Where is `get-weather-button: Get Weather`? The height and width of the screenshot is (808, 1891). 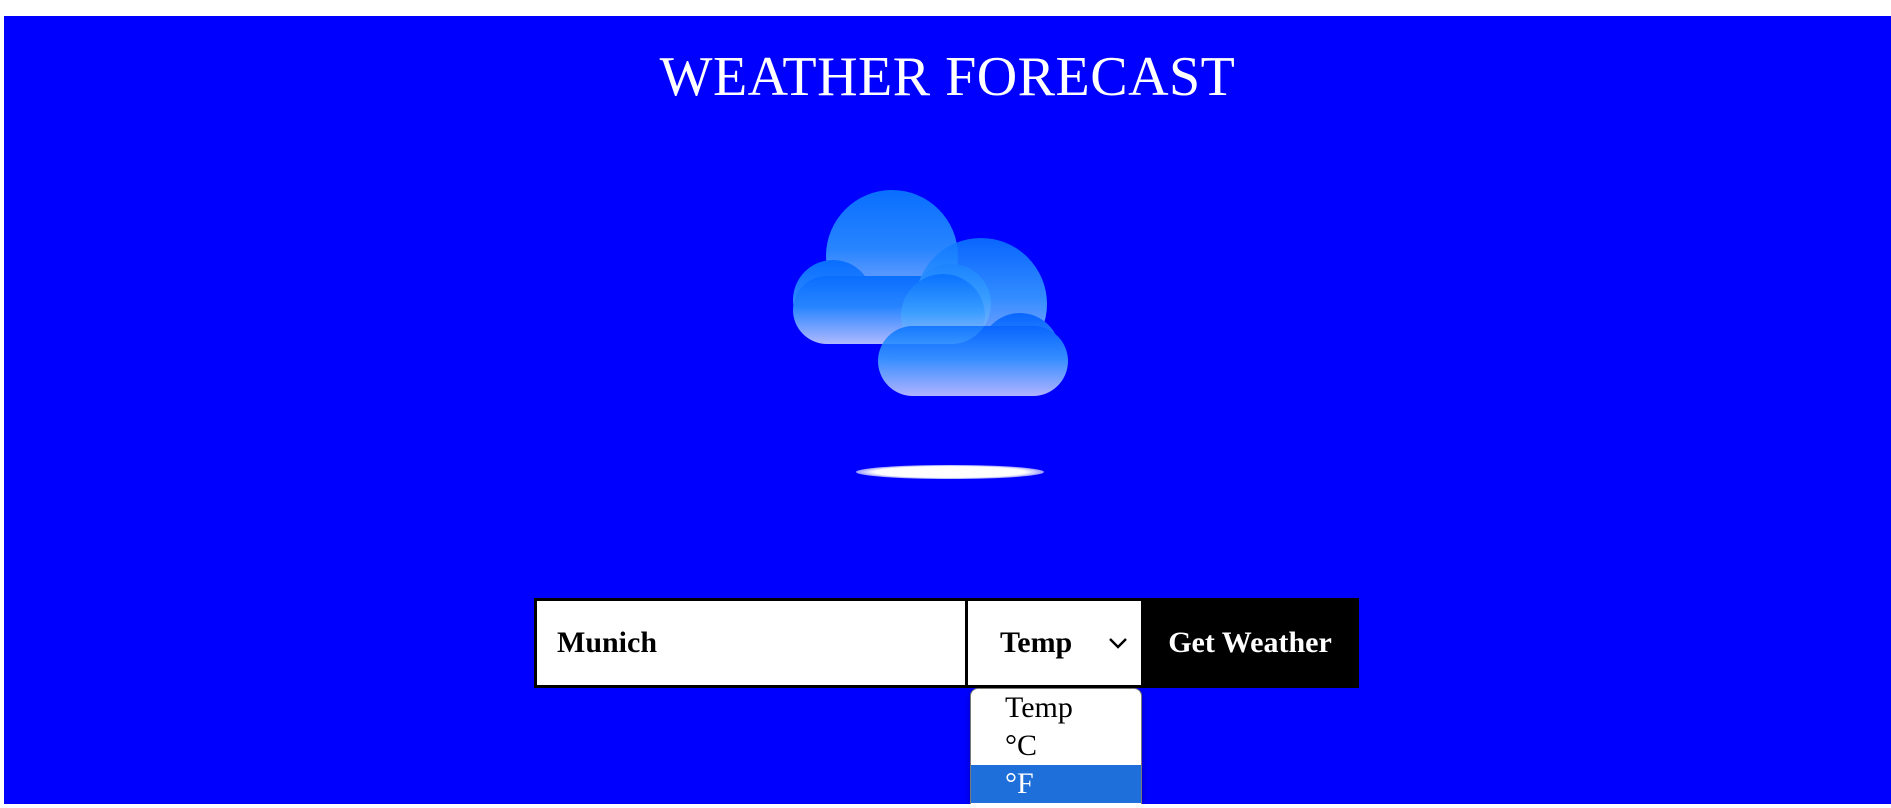 get-weather-button: Get Weather is located at coordinates (1250, 643).